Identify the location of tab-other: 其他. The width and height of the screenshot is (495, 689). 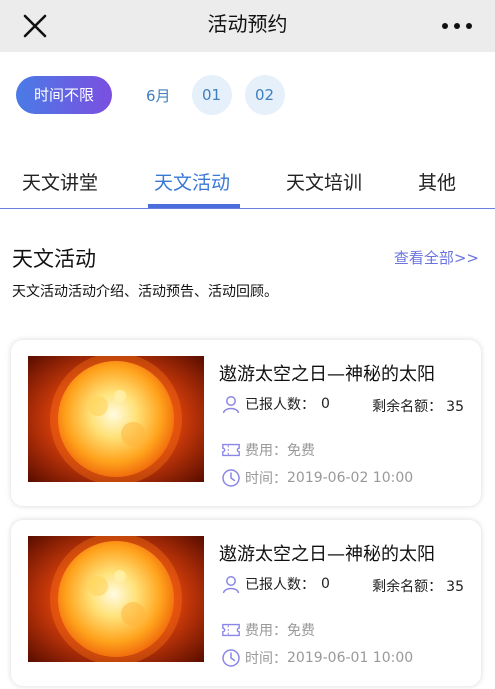
(437, 181).